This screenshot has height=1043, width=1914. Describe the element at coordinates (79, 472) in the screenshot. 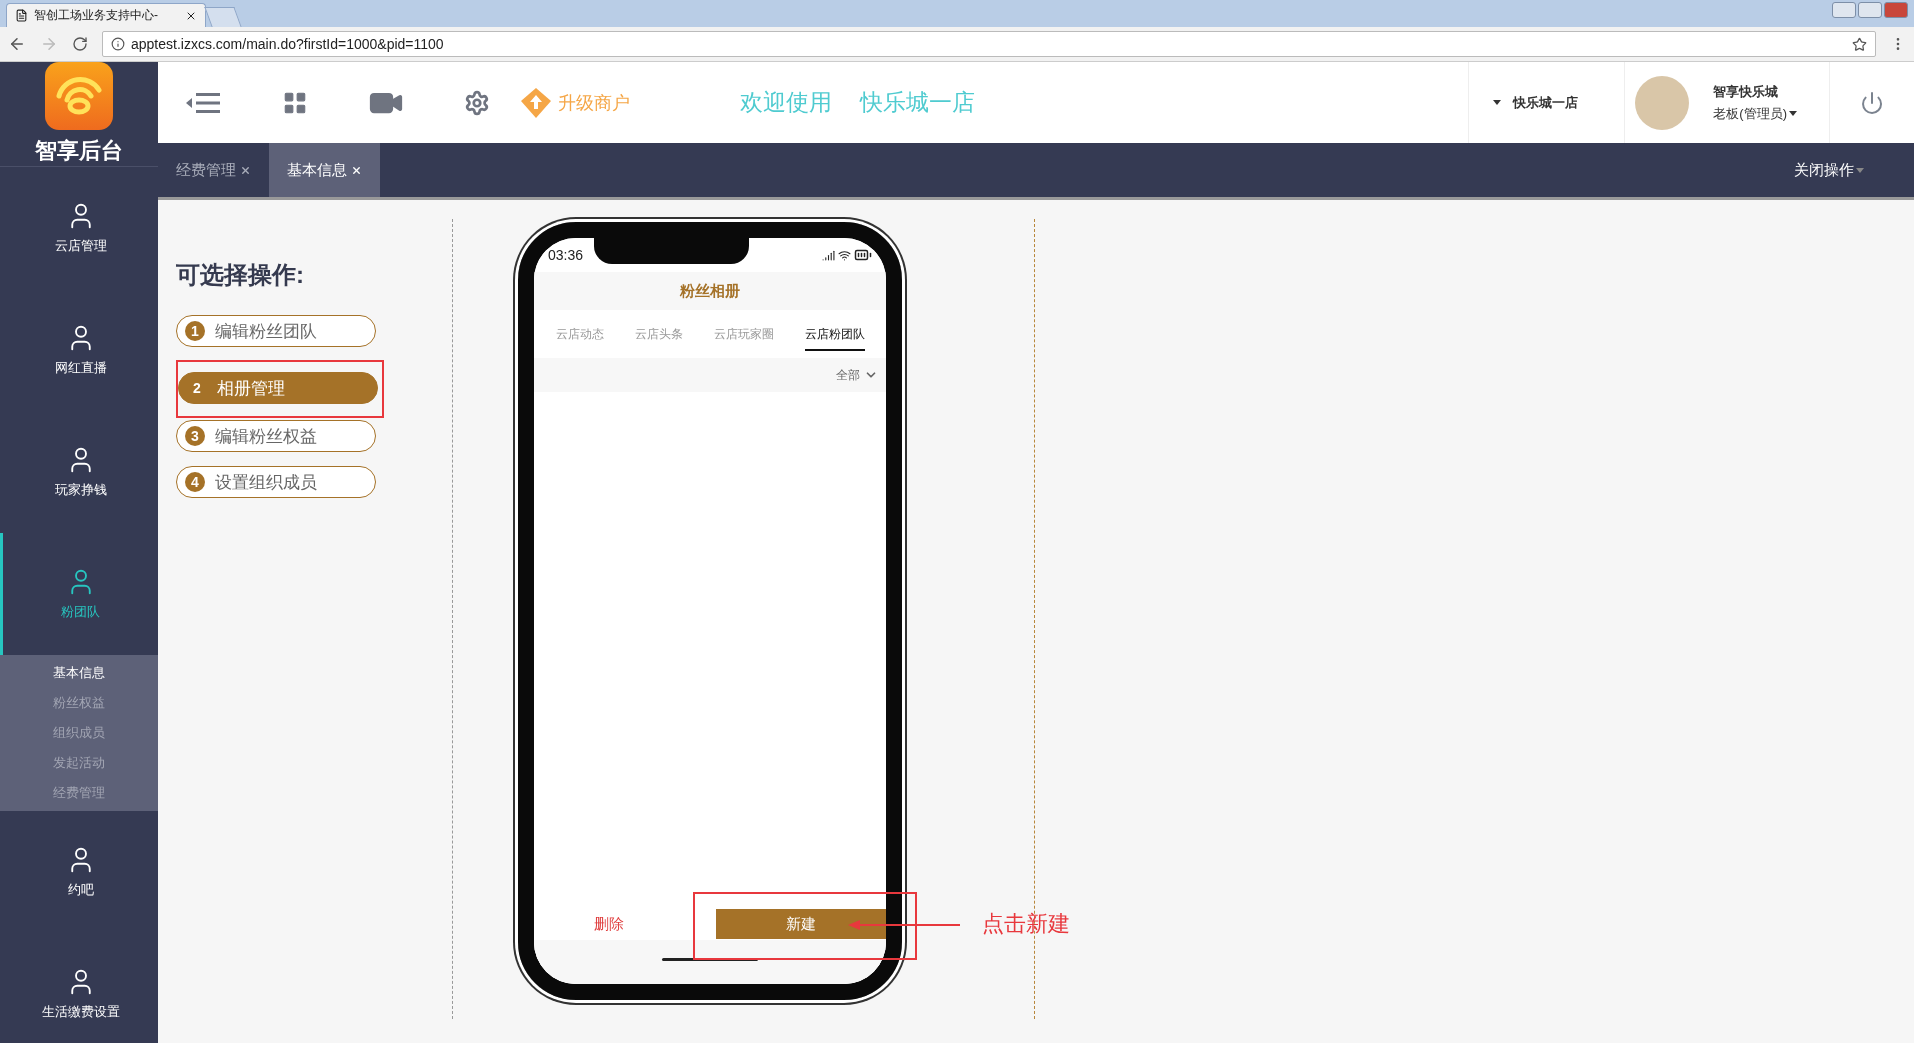

I see `sidebar-item: 玩家挣钱` at that location.